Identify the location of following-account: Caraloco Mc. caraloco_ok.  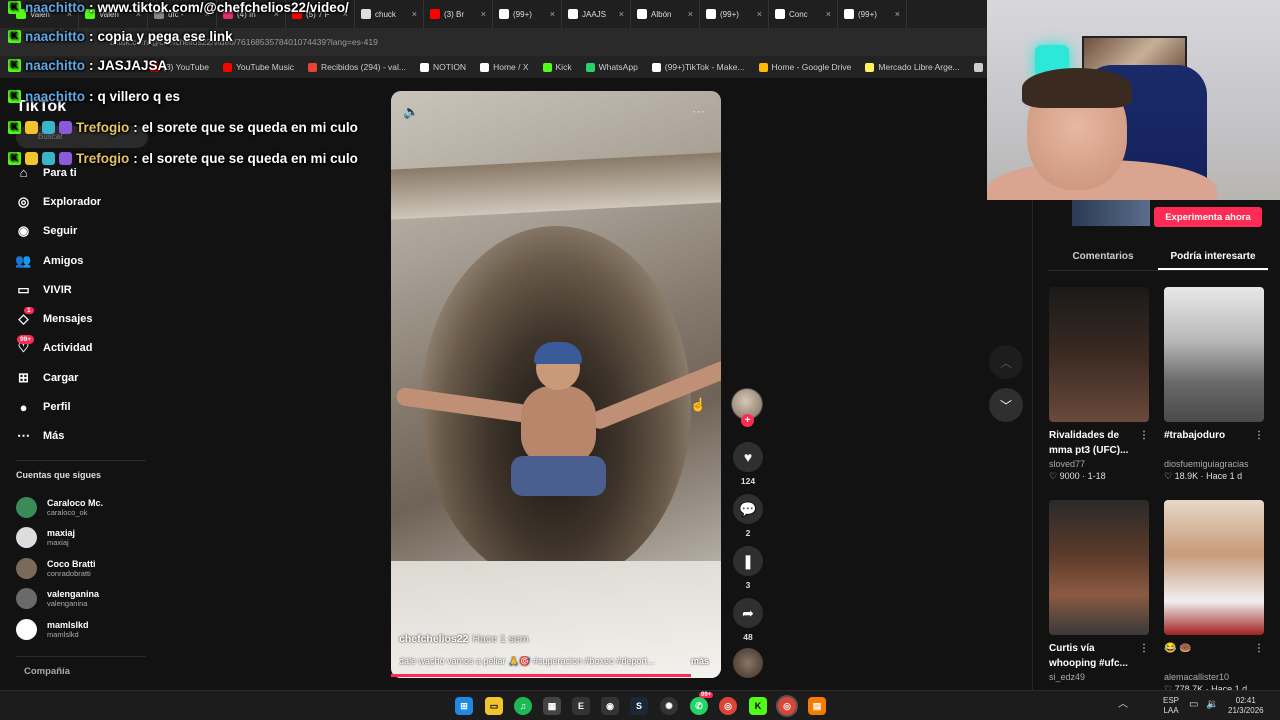
(86, 507).